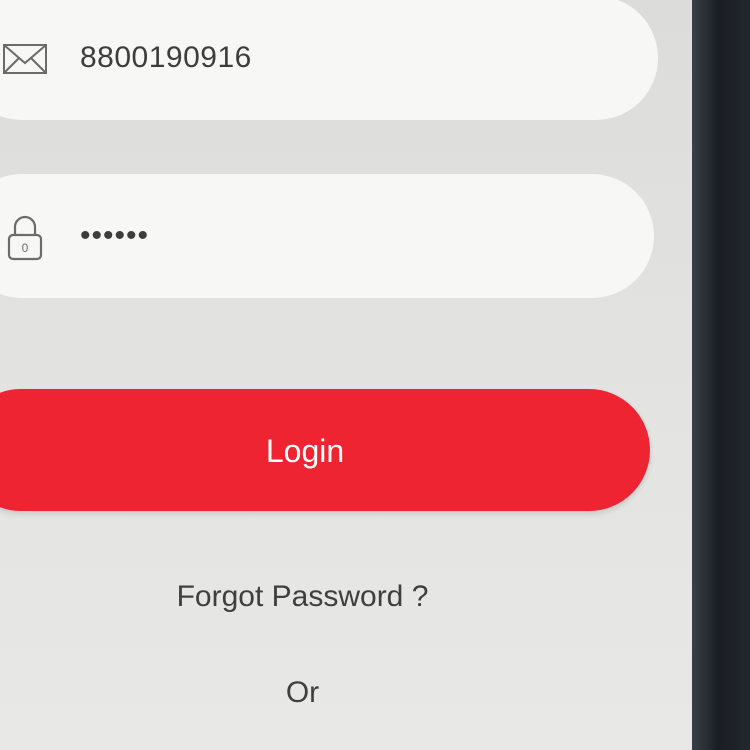 This screenshot has height=750, width=750. Describe the element at coordinates (721, 375) in the screenshot. I see `device-bezel` at that location.